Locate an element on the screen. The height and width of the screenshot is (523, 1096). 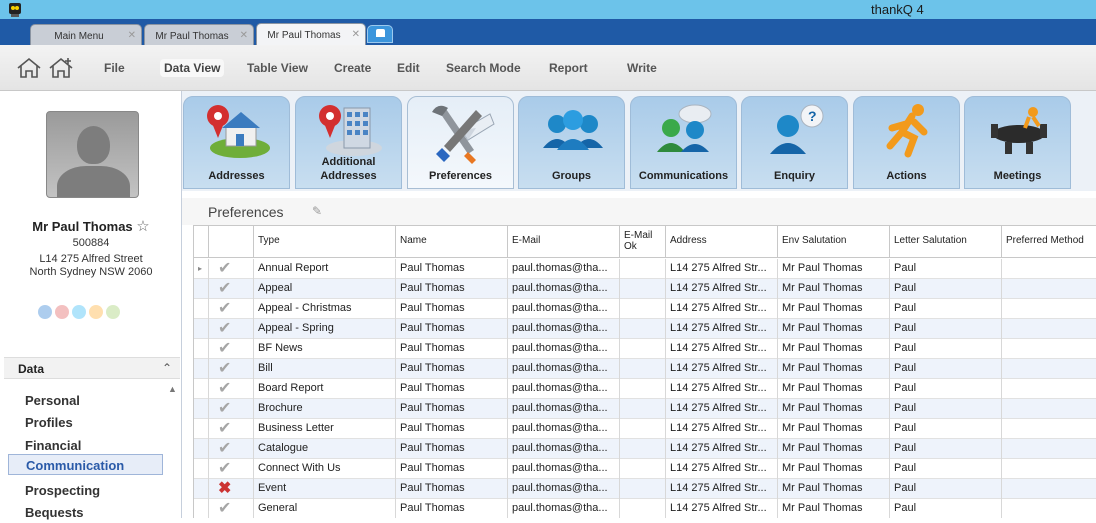
menu-file: File is located at coordinates (114, 68).